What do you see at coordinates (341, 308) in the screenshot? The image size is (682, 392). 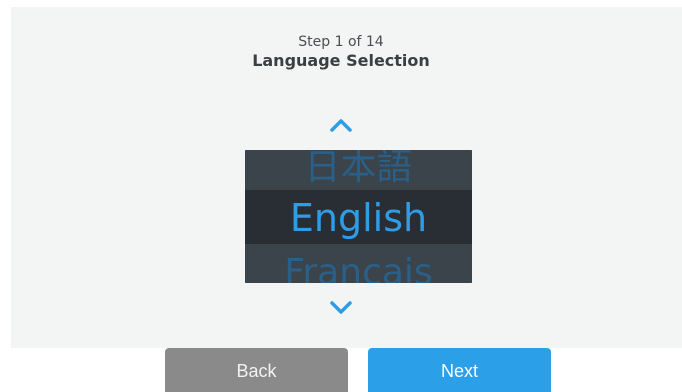 I see `chevron-down-icon` at bounding box center [341, 308].